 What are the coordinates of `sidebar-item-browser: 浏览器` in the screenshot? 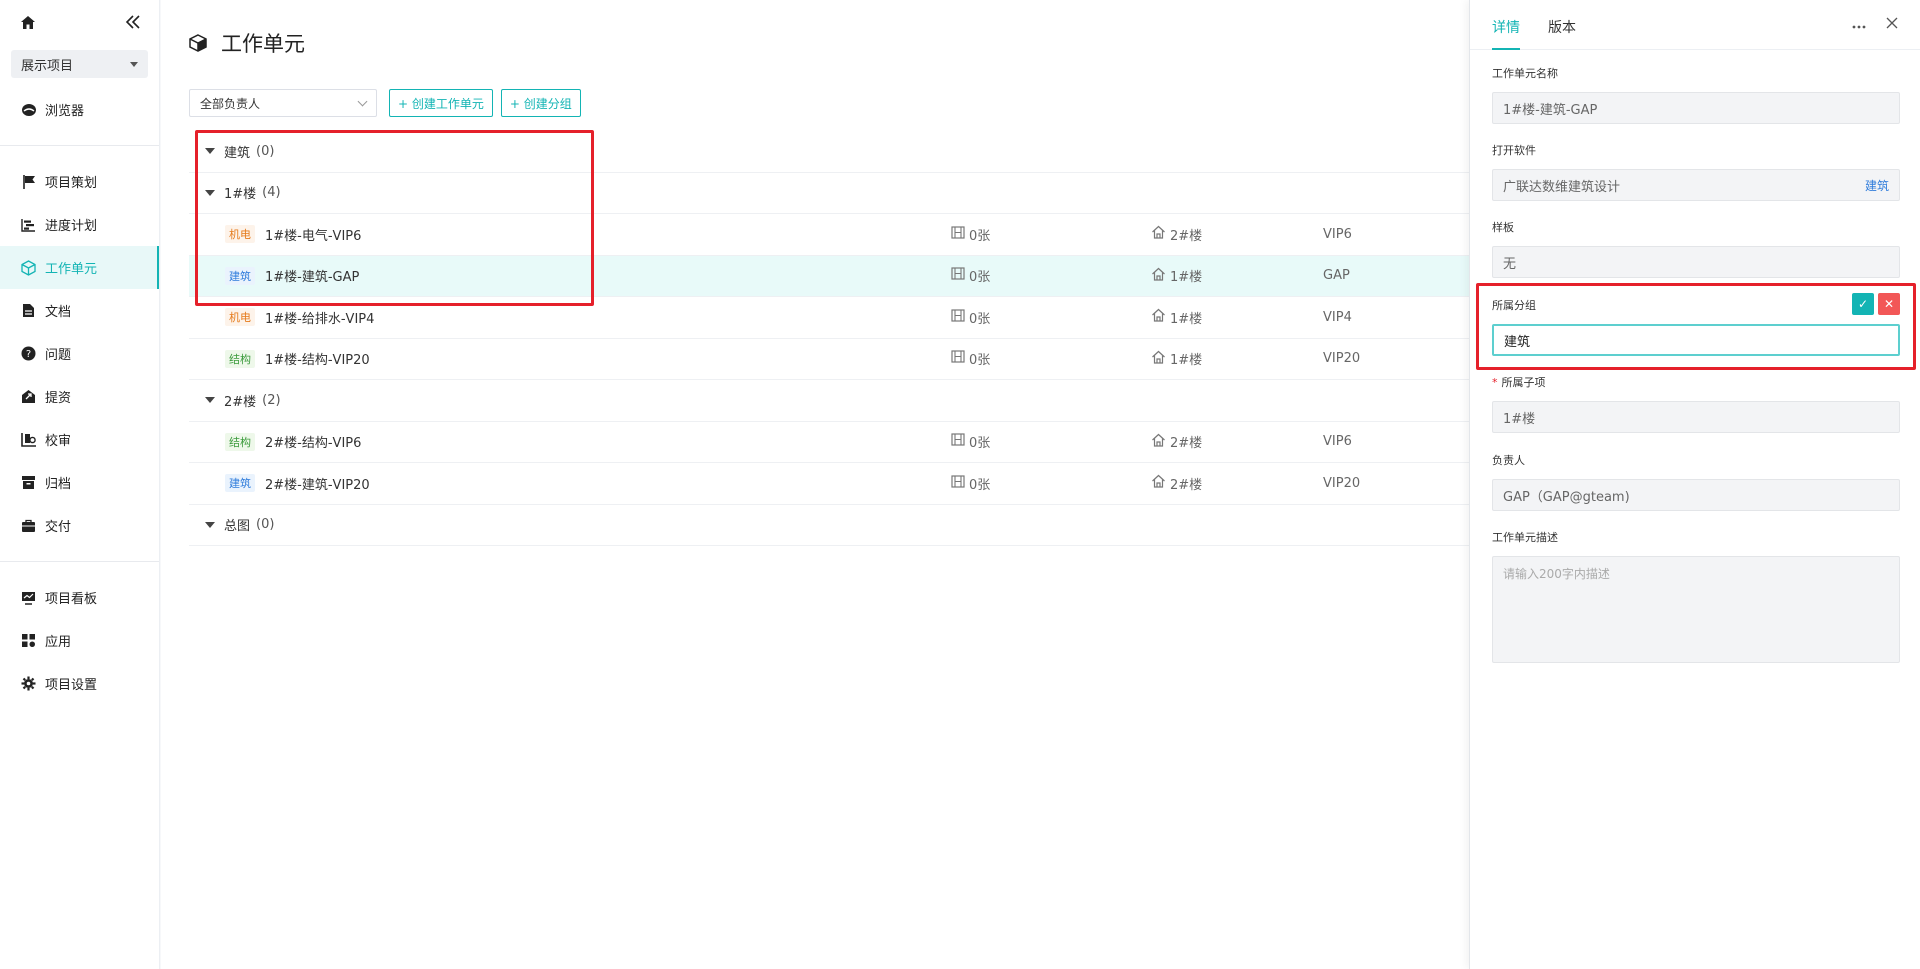 It's located at (79, 109).